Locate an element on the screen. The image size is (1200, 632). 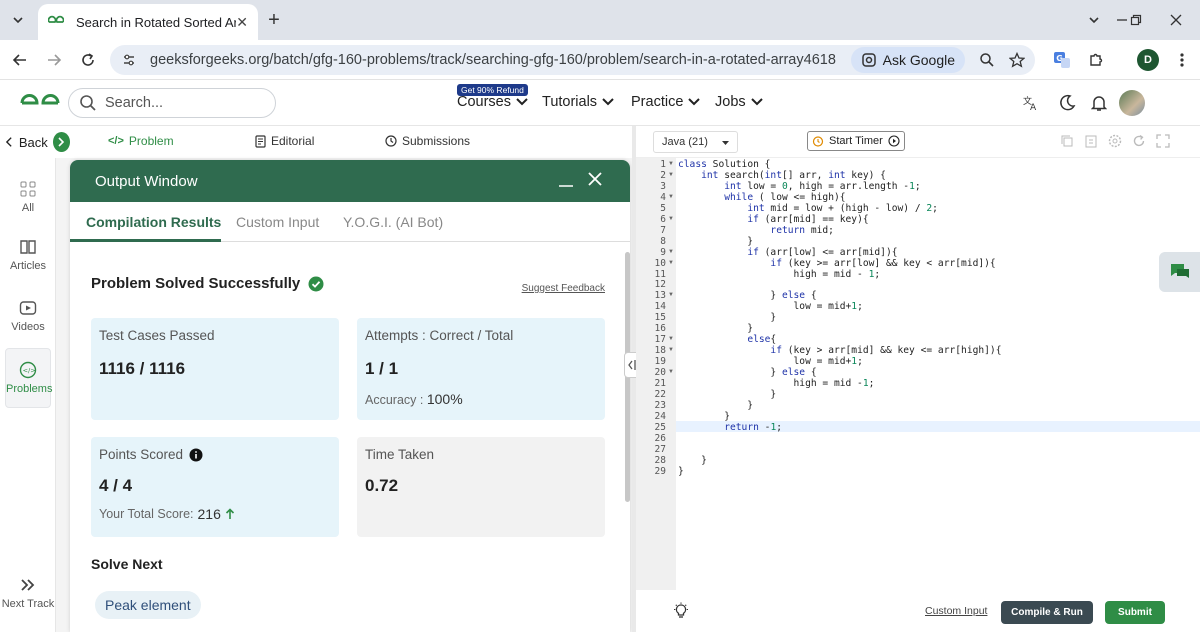
gfg-logo-icon is located at coordinates (40, 103).